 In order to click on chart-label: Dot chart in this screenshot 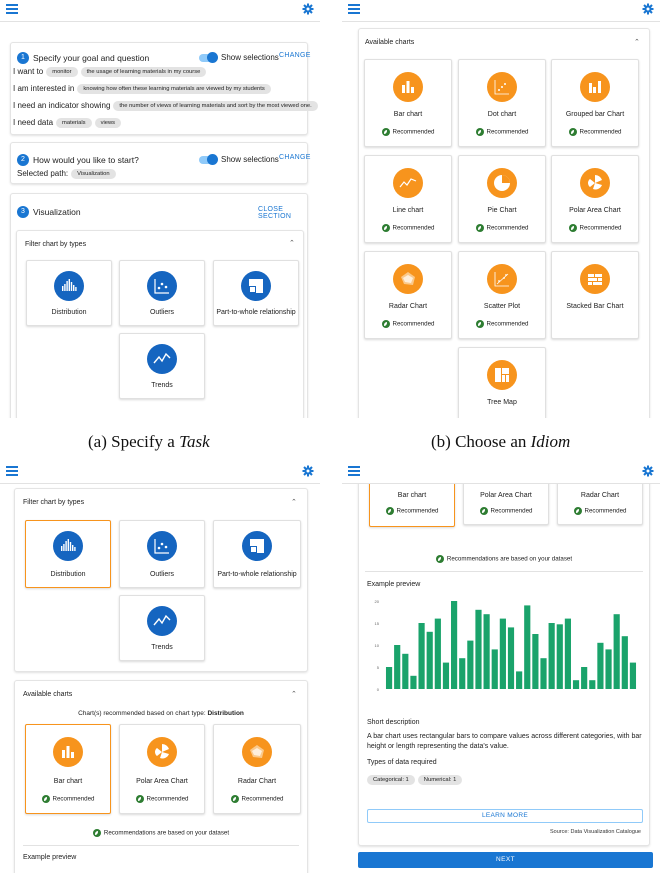, I will do `click(502, 114)`.